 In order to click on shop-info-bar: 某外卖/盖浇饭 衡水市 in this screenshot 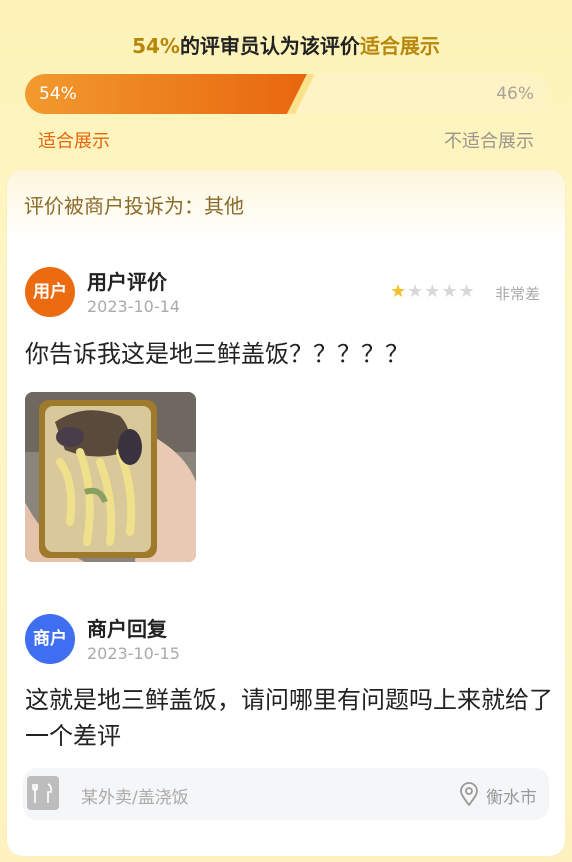, I will do `click(286, 794)`.